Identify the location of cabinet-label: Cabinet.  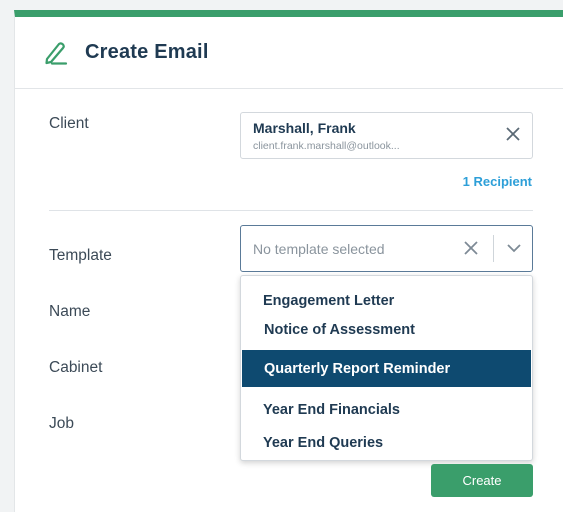
(76, 367).